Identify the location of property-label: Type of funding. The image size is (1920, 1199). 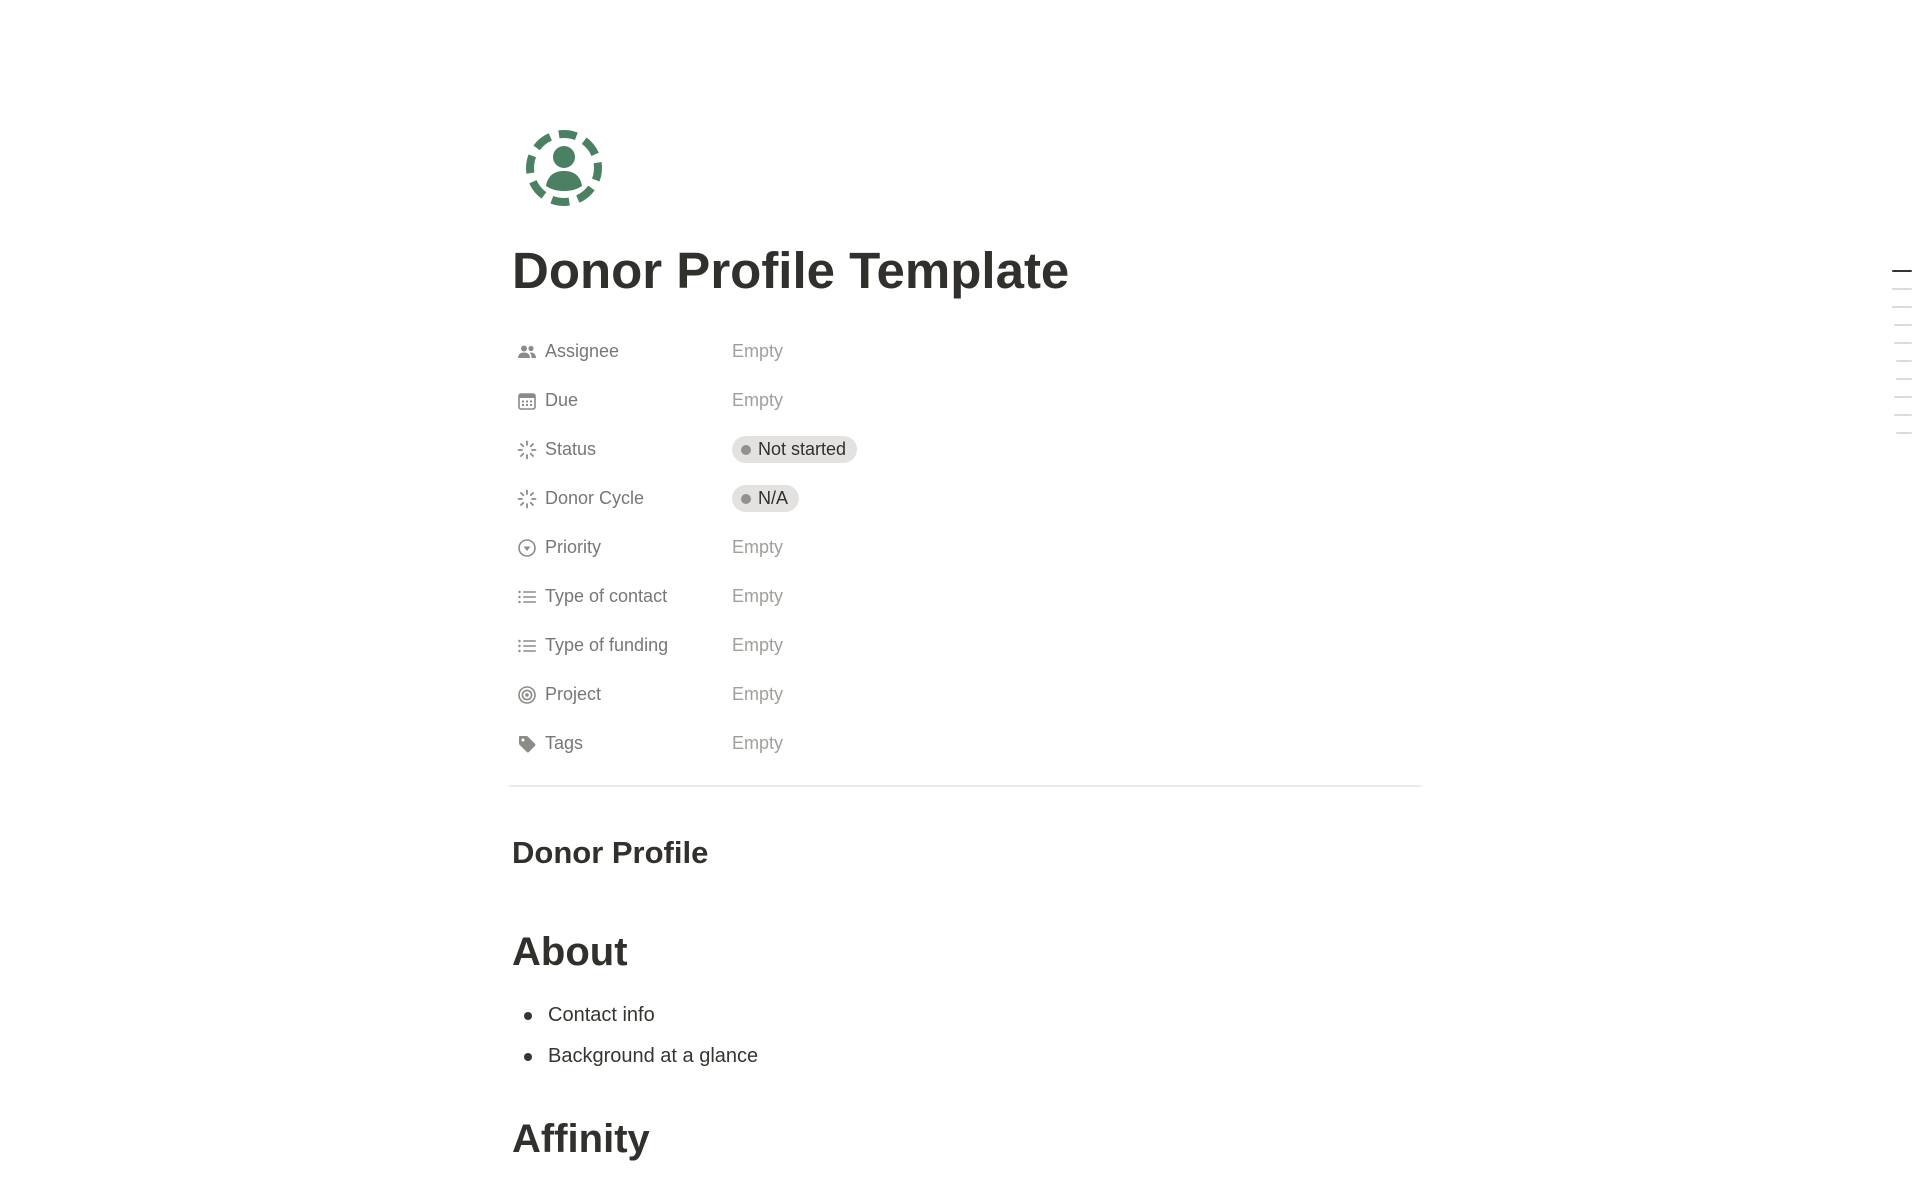
(607, 645).